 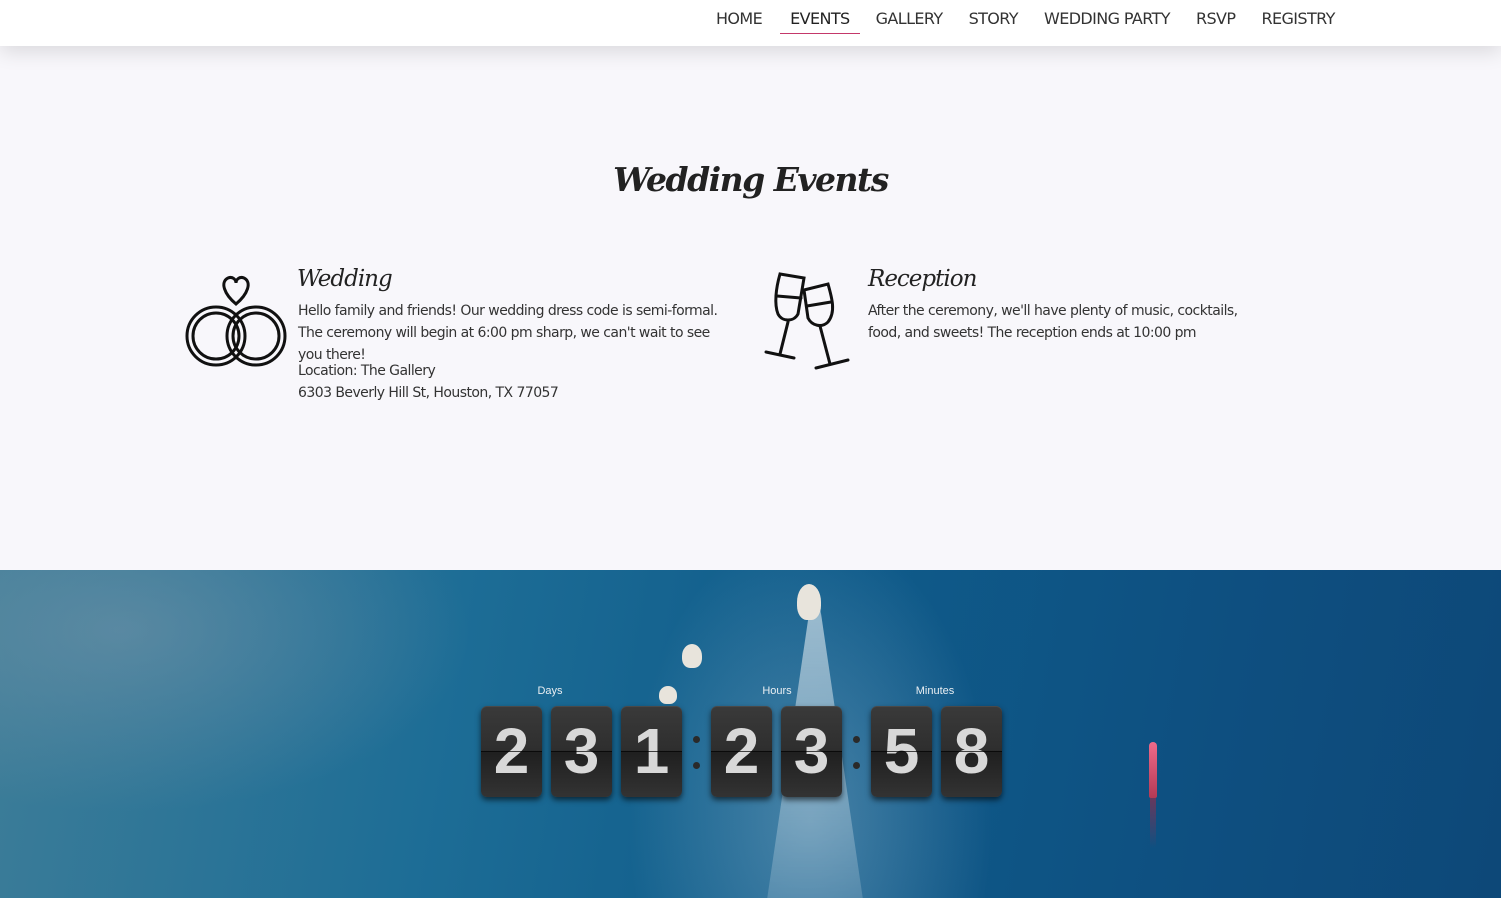 I want to click on nav-item-gallery: GALLERY, so click(x=909, y=17).